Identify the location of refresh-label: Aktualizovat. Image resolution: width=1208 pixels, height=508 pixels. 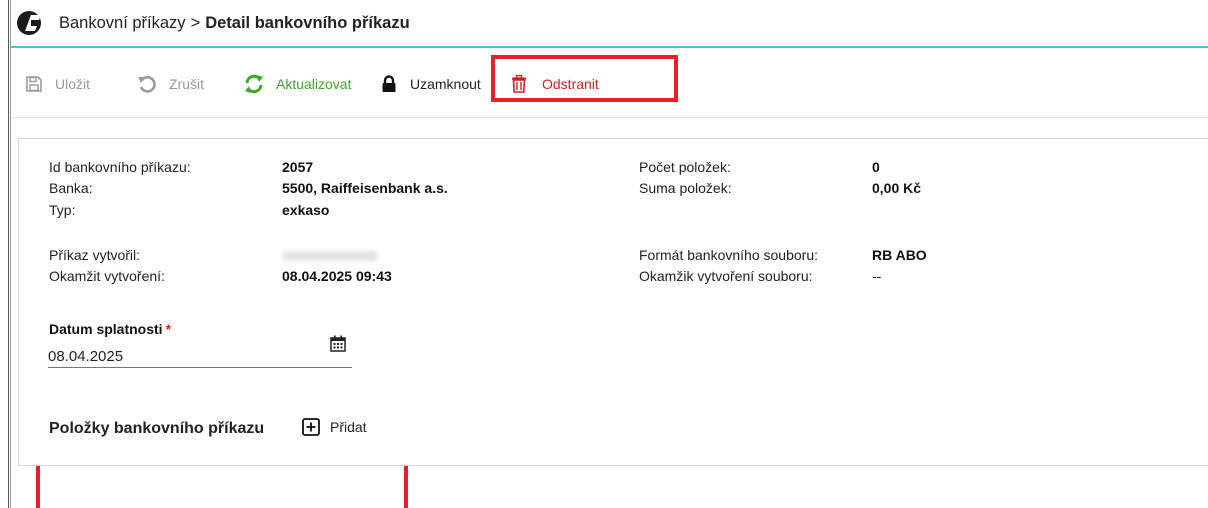
(314, 84).